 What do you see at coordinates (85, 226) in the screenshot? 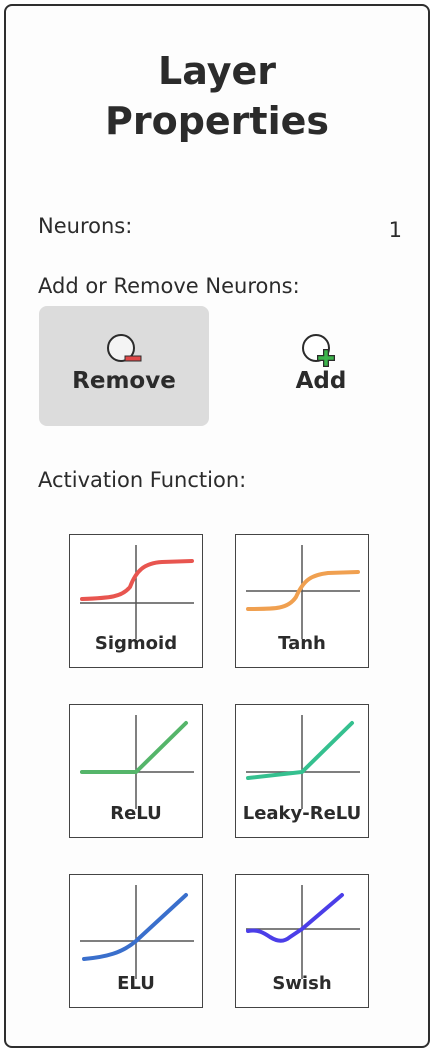
I see `neurons-label: Neurons:` at bounding box center [85, 226].